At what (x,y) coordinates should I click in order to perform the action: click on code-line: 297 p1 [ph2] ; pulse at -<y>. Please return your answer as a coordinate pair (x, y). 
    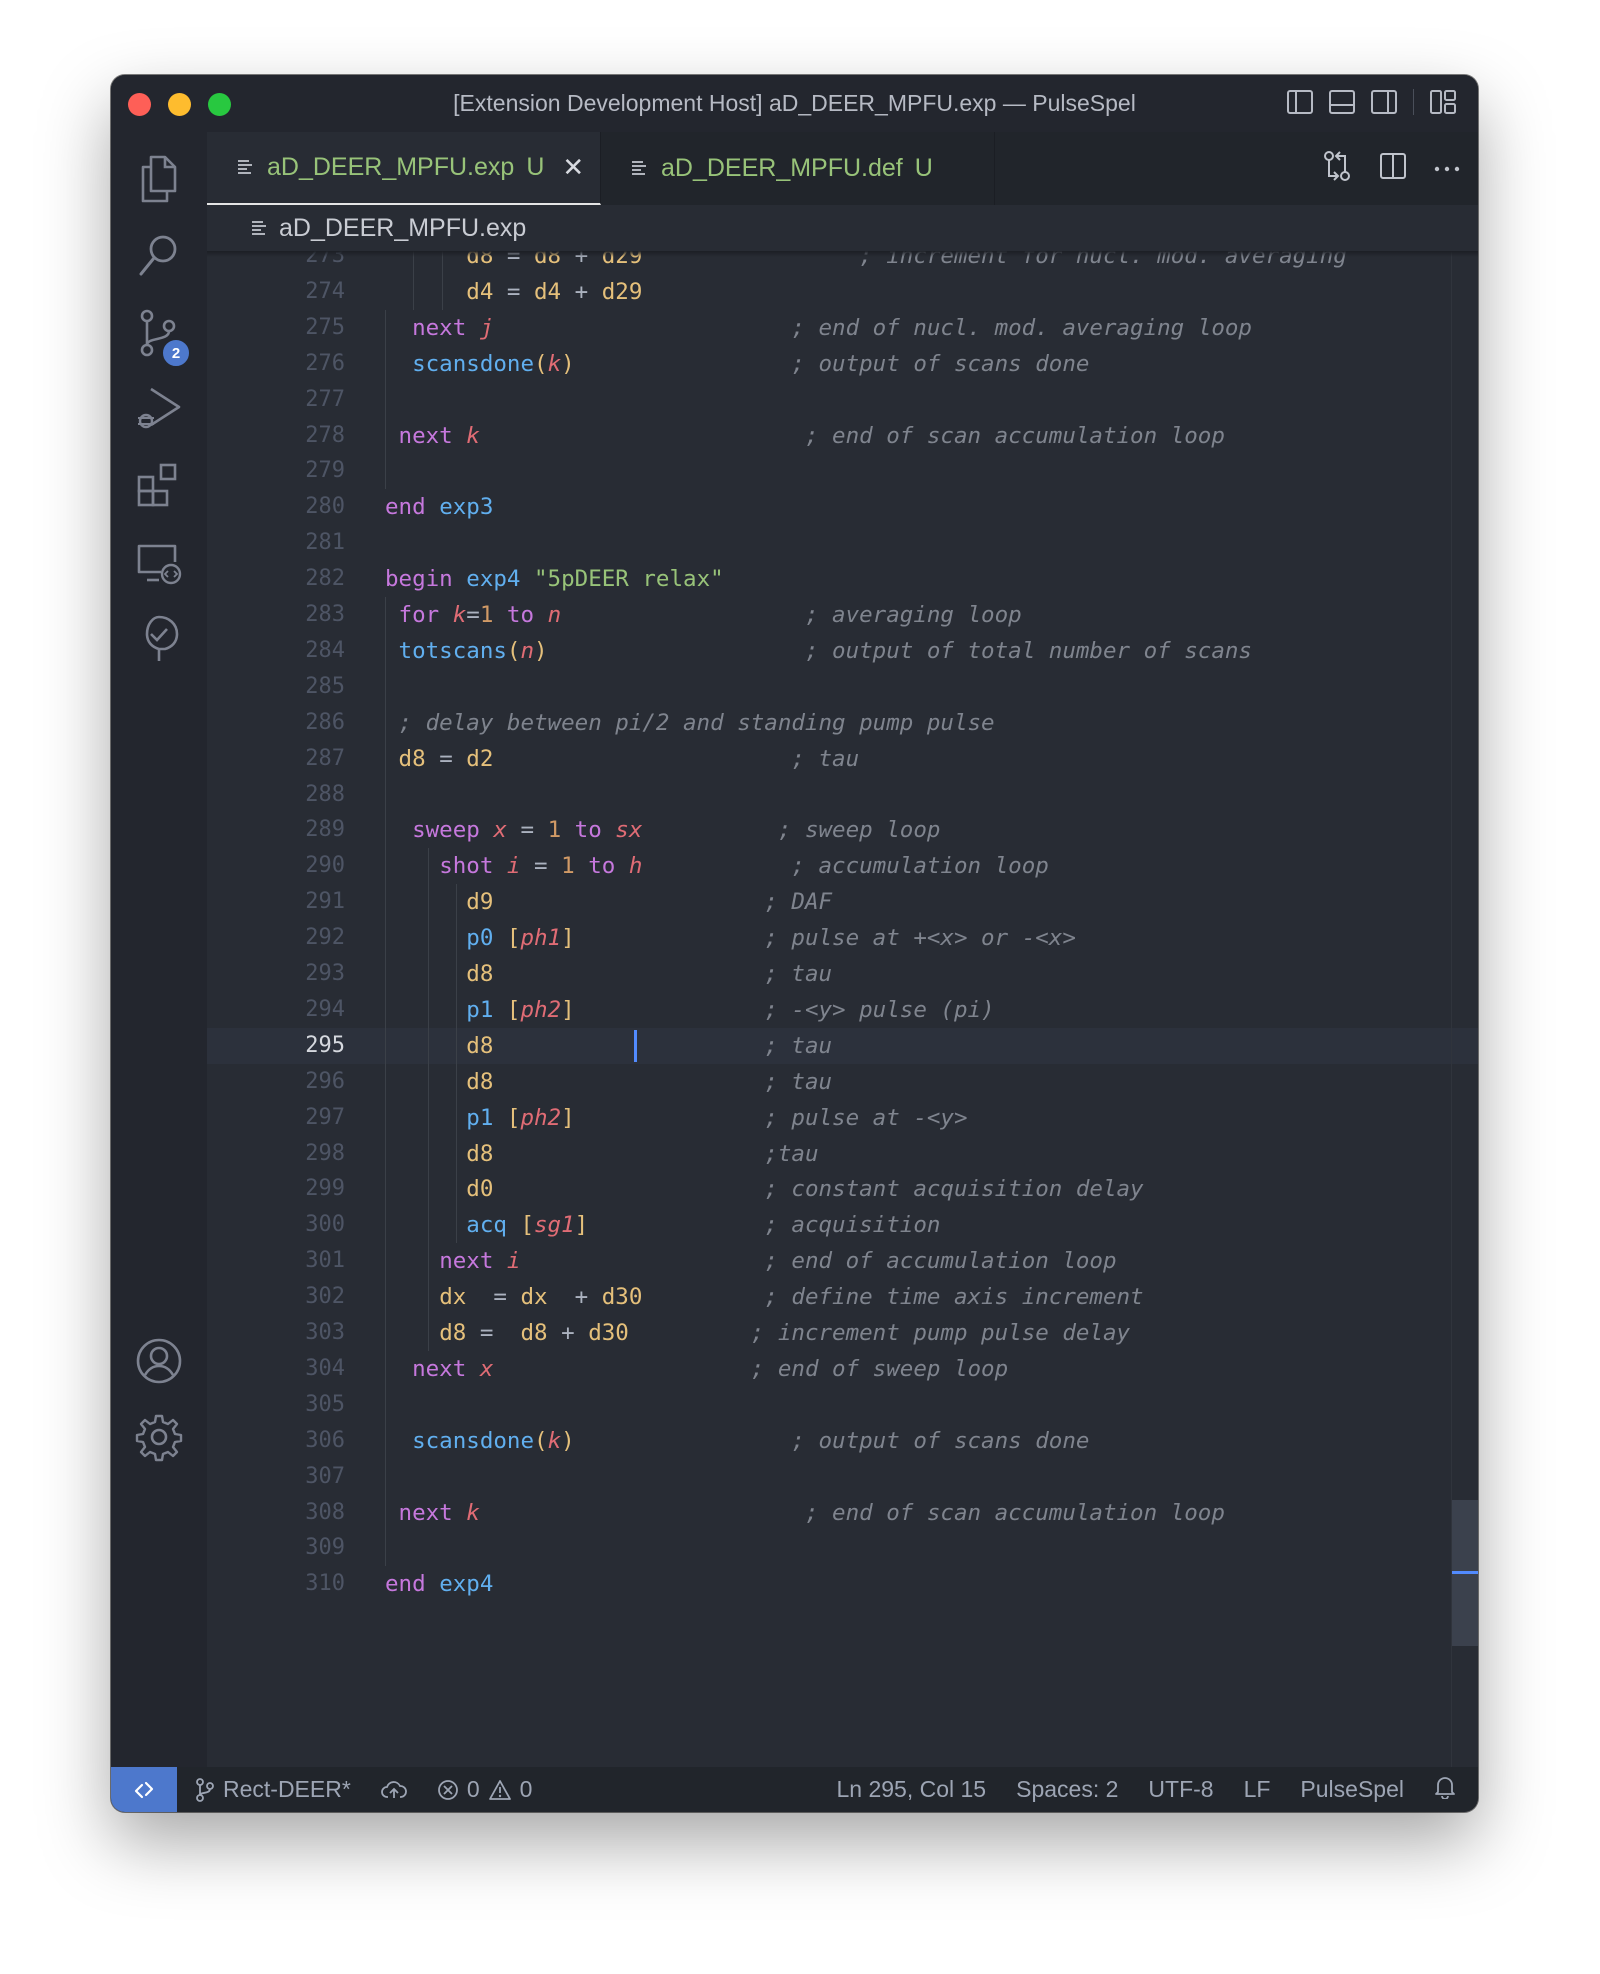
    Looking at the image, I should click on (842, 1117).